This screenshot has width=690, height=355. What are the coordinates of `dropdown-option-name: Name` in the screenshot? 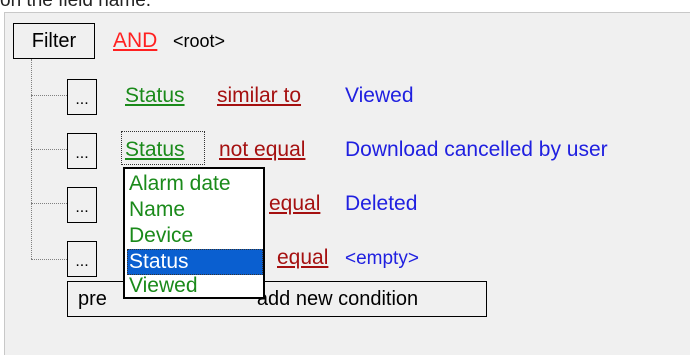 It's located at (195, 210).